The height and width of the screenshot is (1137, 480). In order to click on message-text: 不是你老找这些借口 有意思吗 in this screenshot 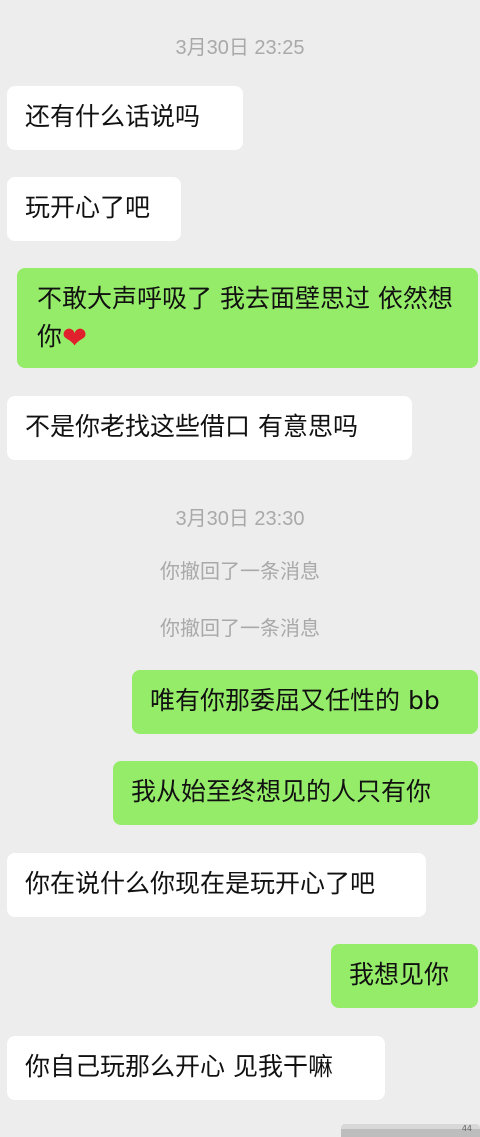, I will do `click(191, 426)`.